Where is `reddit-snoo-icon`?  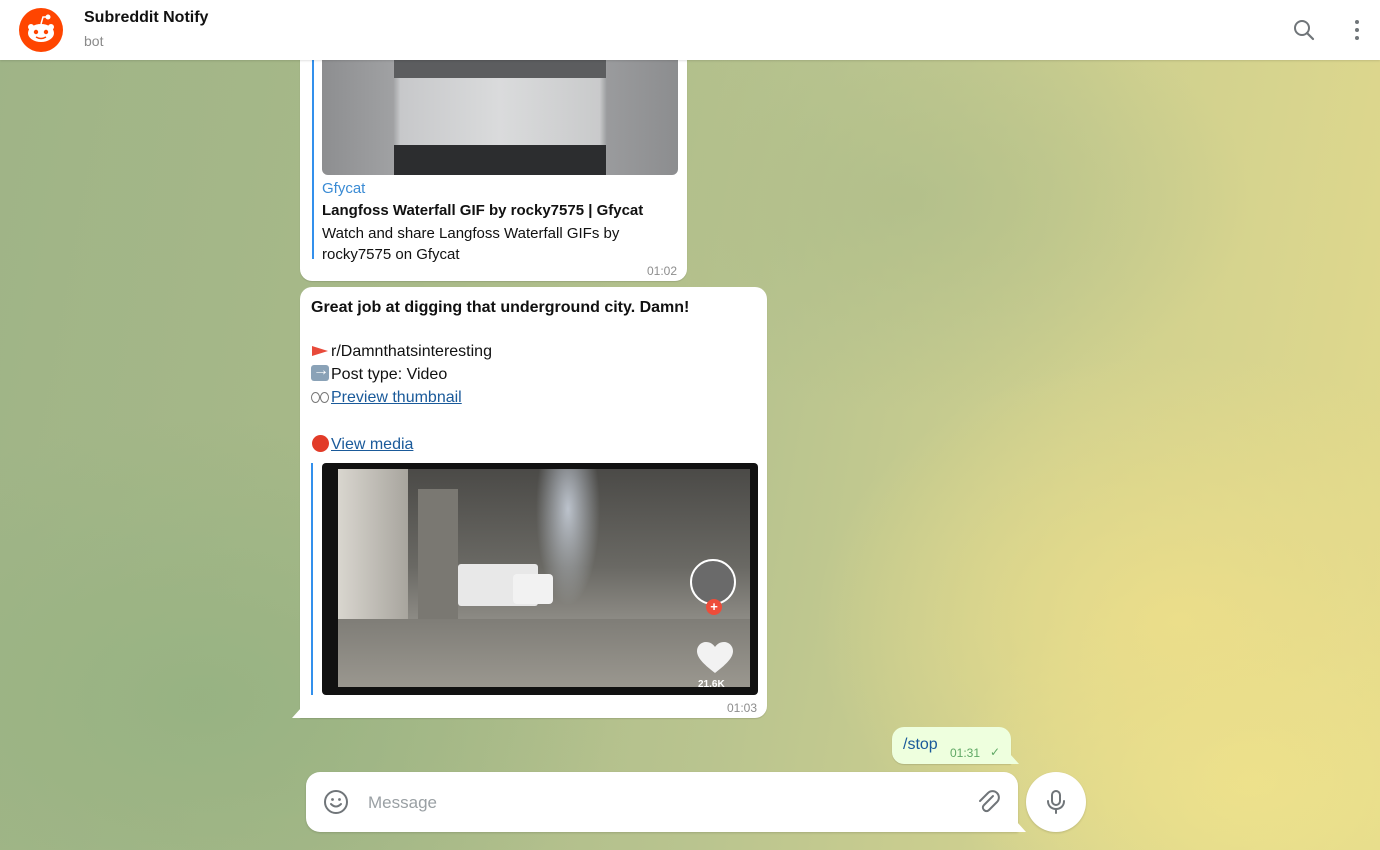
reddit-snoo-icon is located at coordinates (41, 30).